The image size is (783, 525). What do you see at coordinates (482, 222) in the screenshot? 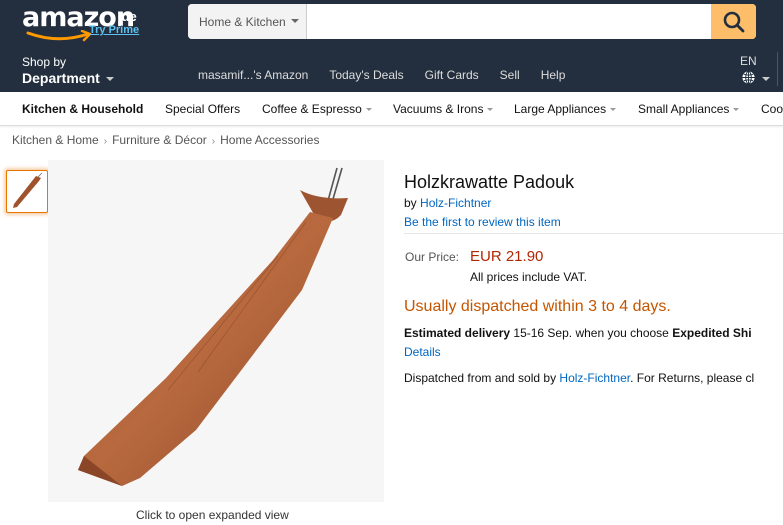
I see `first-review-link: Be the first to review this item` at bounding box center [482, 222].